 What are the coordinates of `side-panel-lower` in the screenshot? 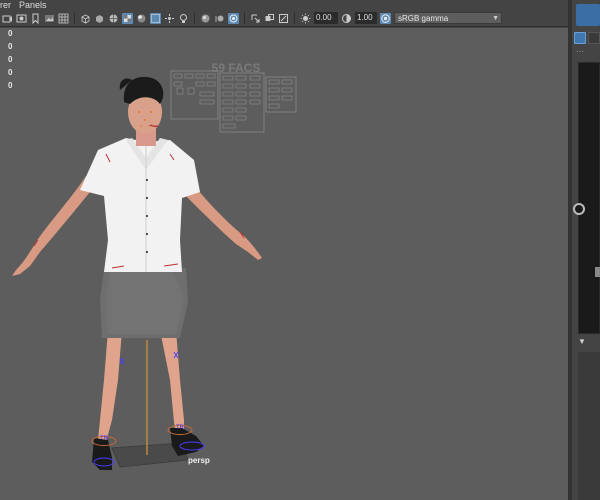 It's located at (589, 426).